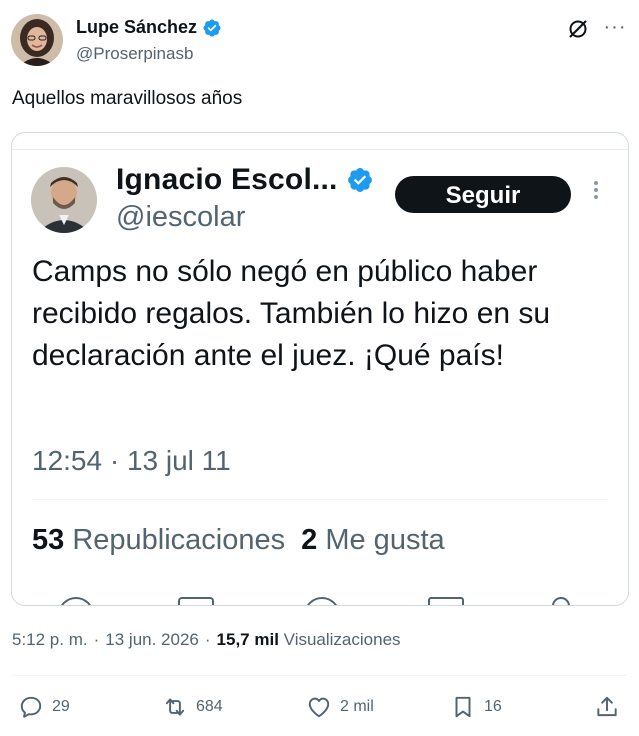 The image size is (639, 736). What do you see at coordinates (319, 707) in the screenshot?
I see `heart-icon` at bounding box center [319, 707].